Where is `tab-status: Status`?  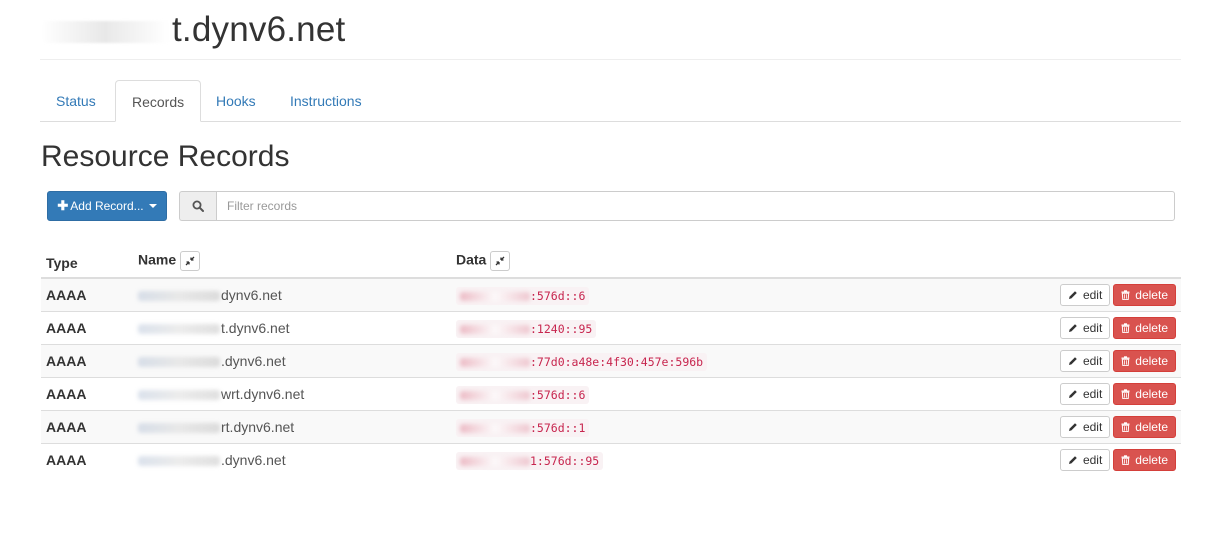
tab-status: Status is located at coordinates (76, 100).